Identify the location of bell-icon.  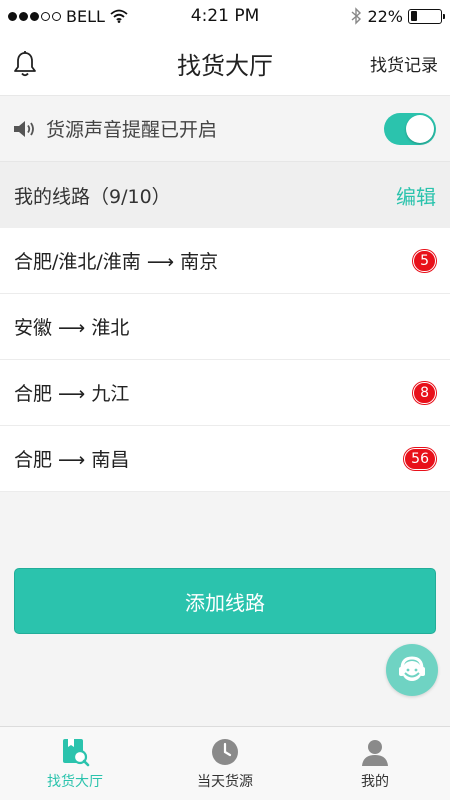
(25, 63).